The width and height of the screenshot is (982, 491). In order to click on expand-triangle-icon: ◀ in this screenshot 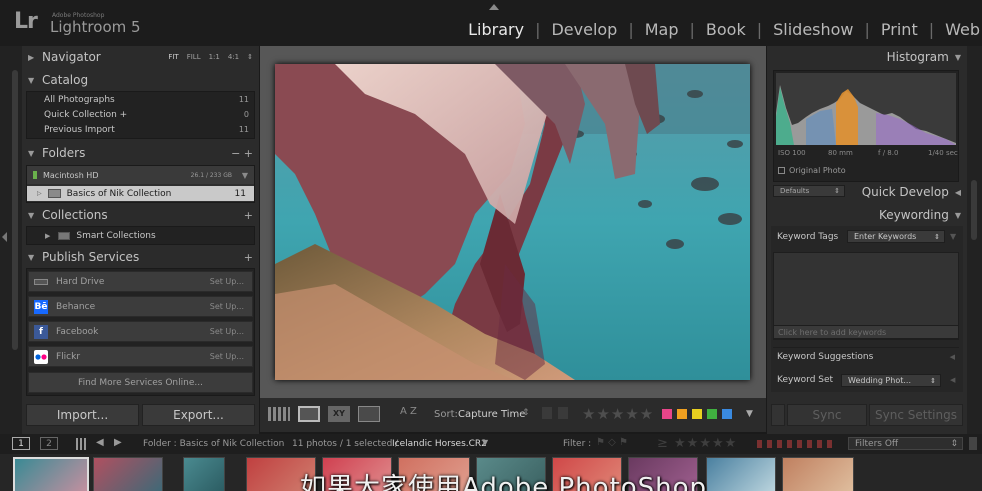, I will do `click(952, 380)`.